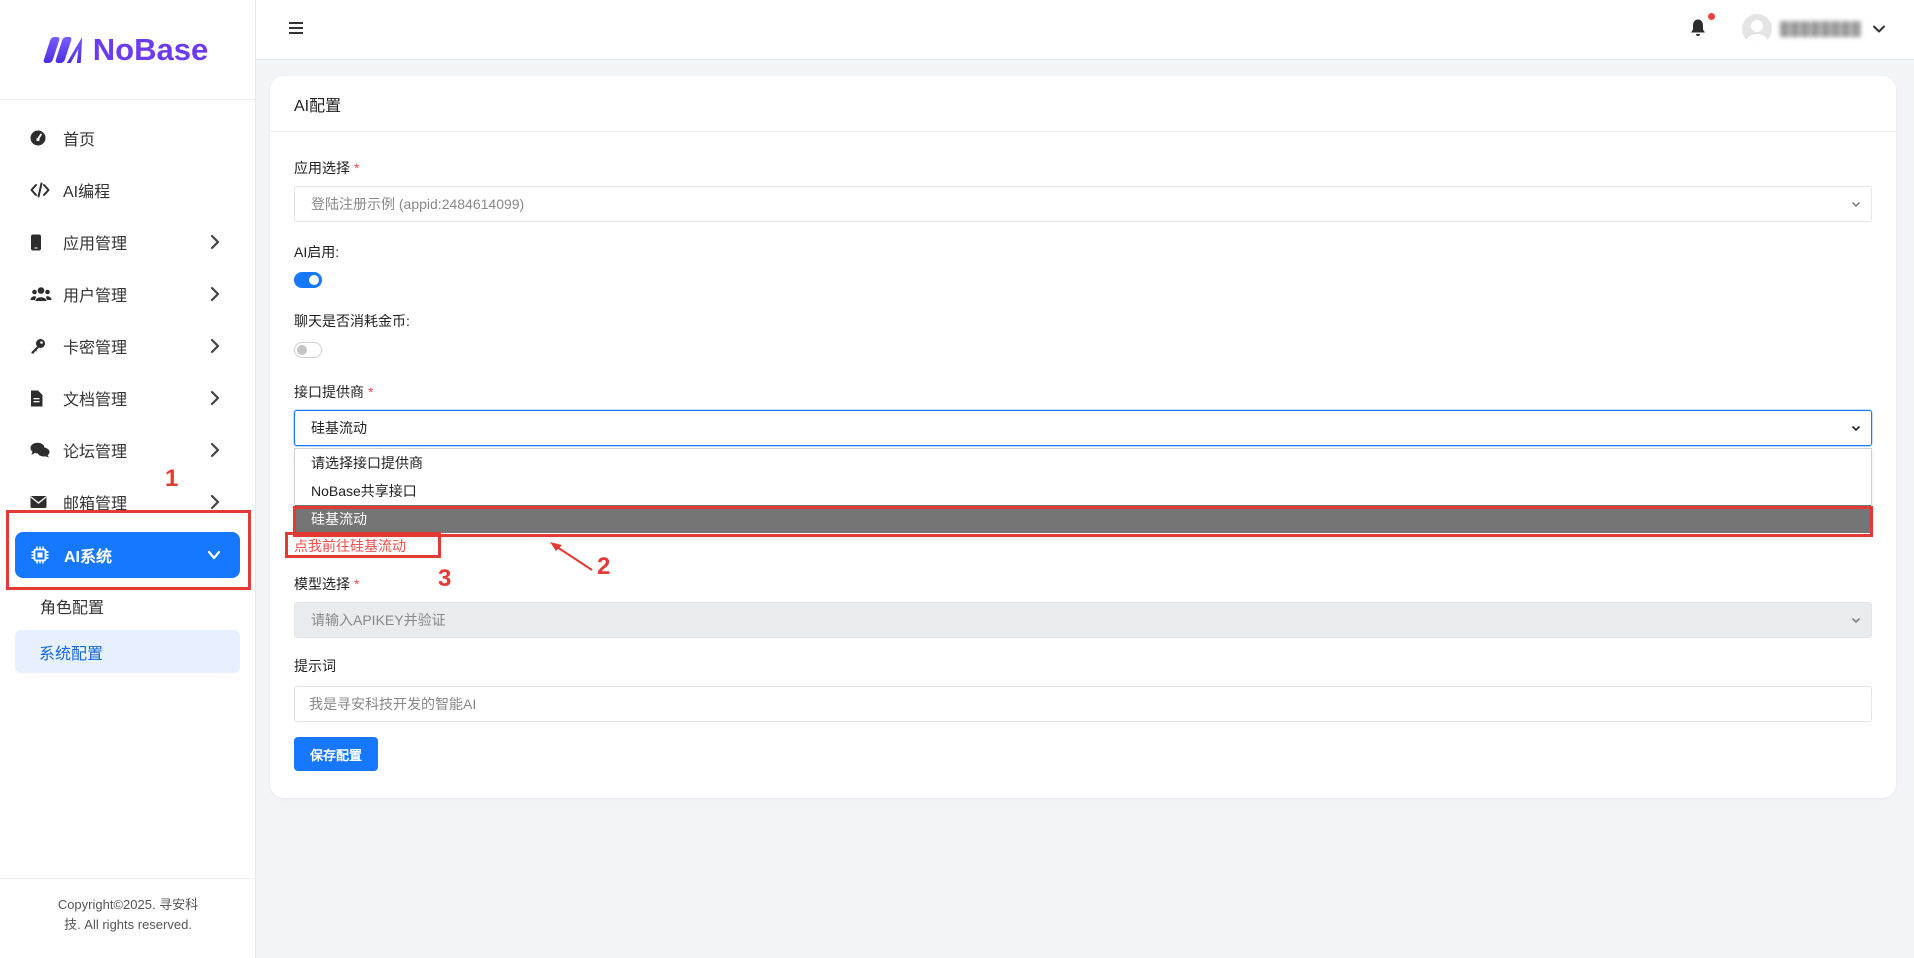  What do you see at coordinates (1083, 104) in the screenshot?
I see `page-title: AI配置` at bounding box center [1083, 104].